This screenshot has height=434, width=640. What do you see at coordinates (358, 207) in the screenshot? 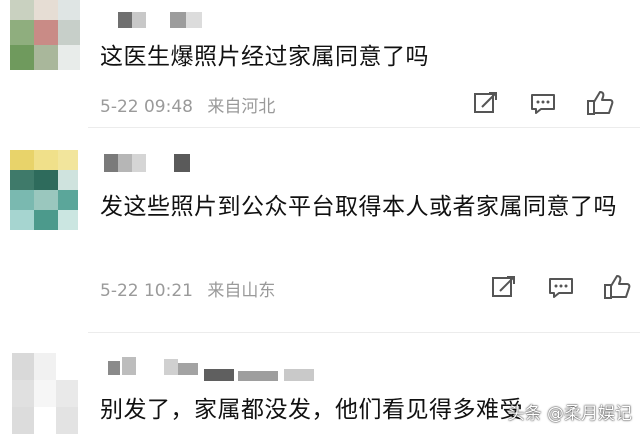
I see `comment-text: 发这些照片到公众平台取得本人或者家属同意了吗` at bounding box center [358, 207].